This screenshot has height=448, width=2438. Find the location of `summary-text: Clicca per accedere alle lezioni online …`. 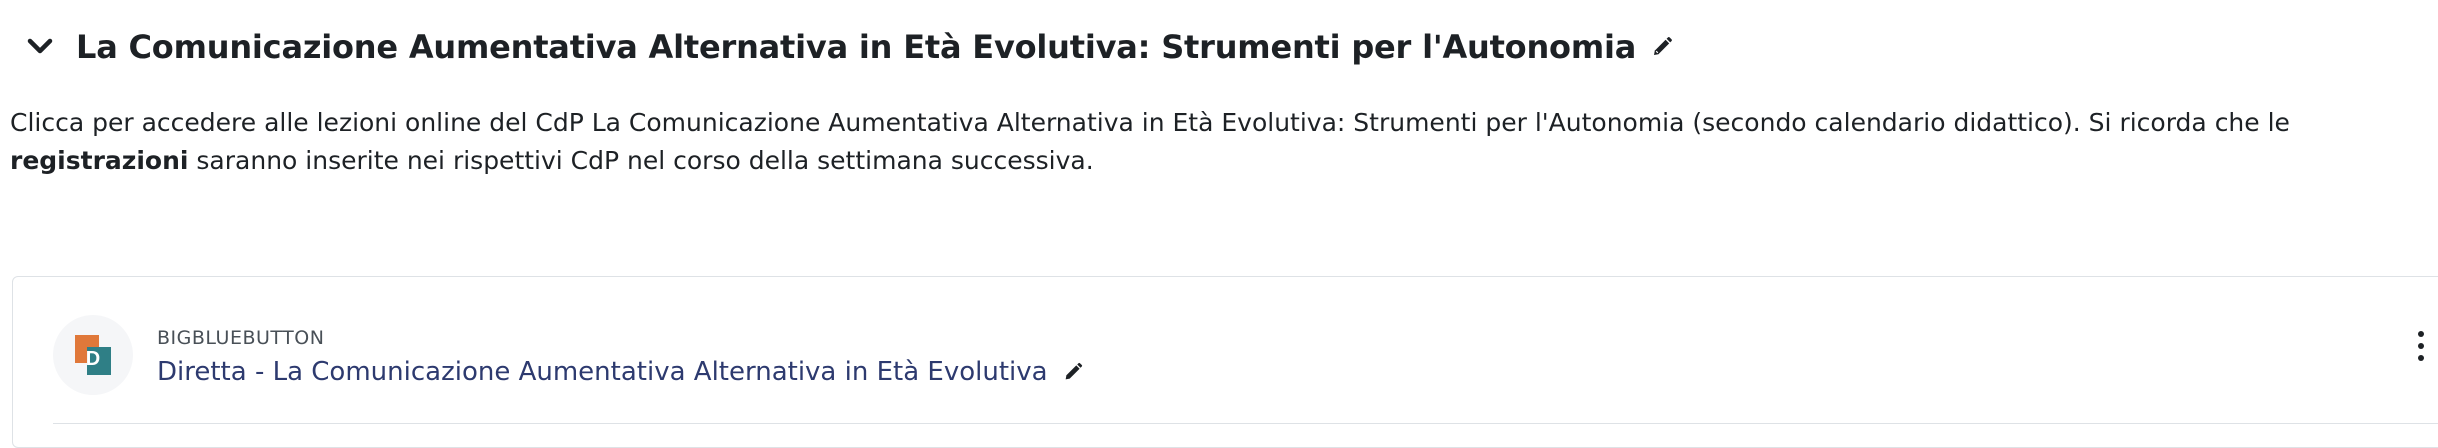

summary-text: Clicca per accedere alle lezioni online … is located at coordinates (1150, 122).